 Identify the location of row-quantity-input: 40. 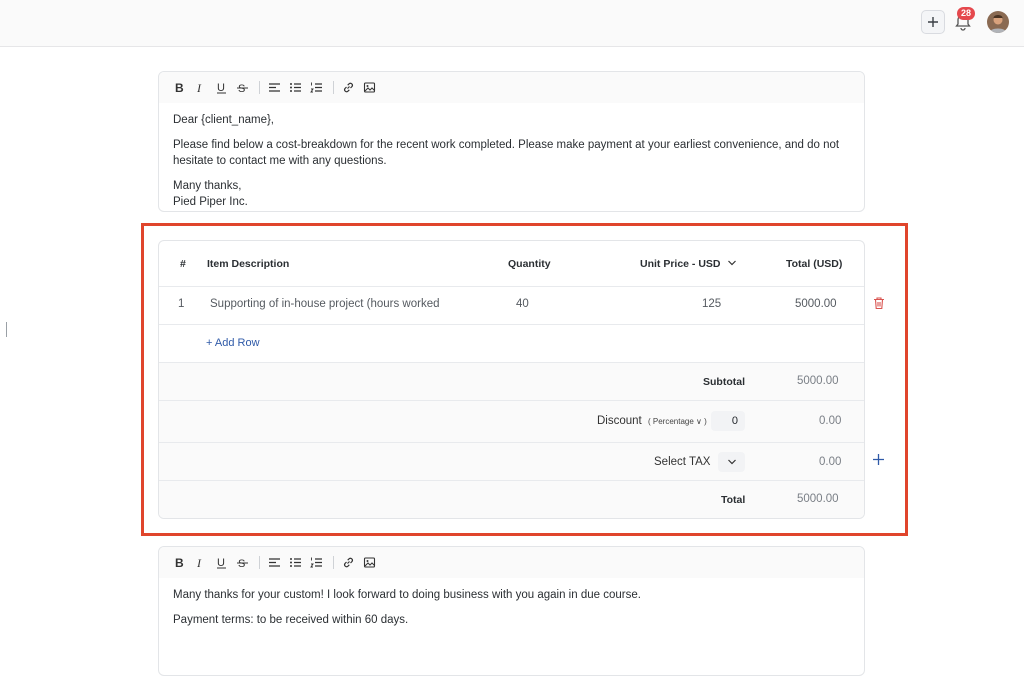
(522, 304).